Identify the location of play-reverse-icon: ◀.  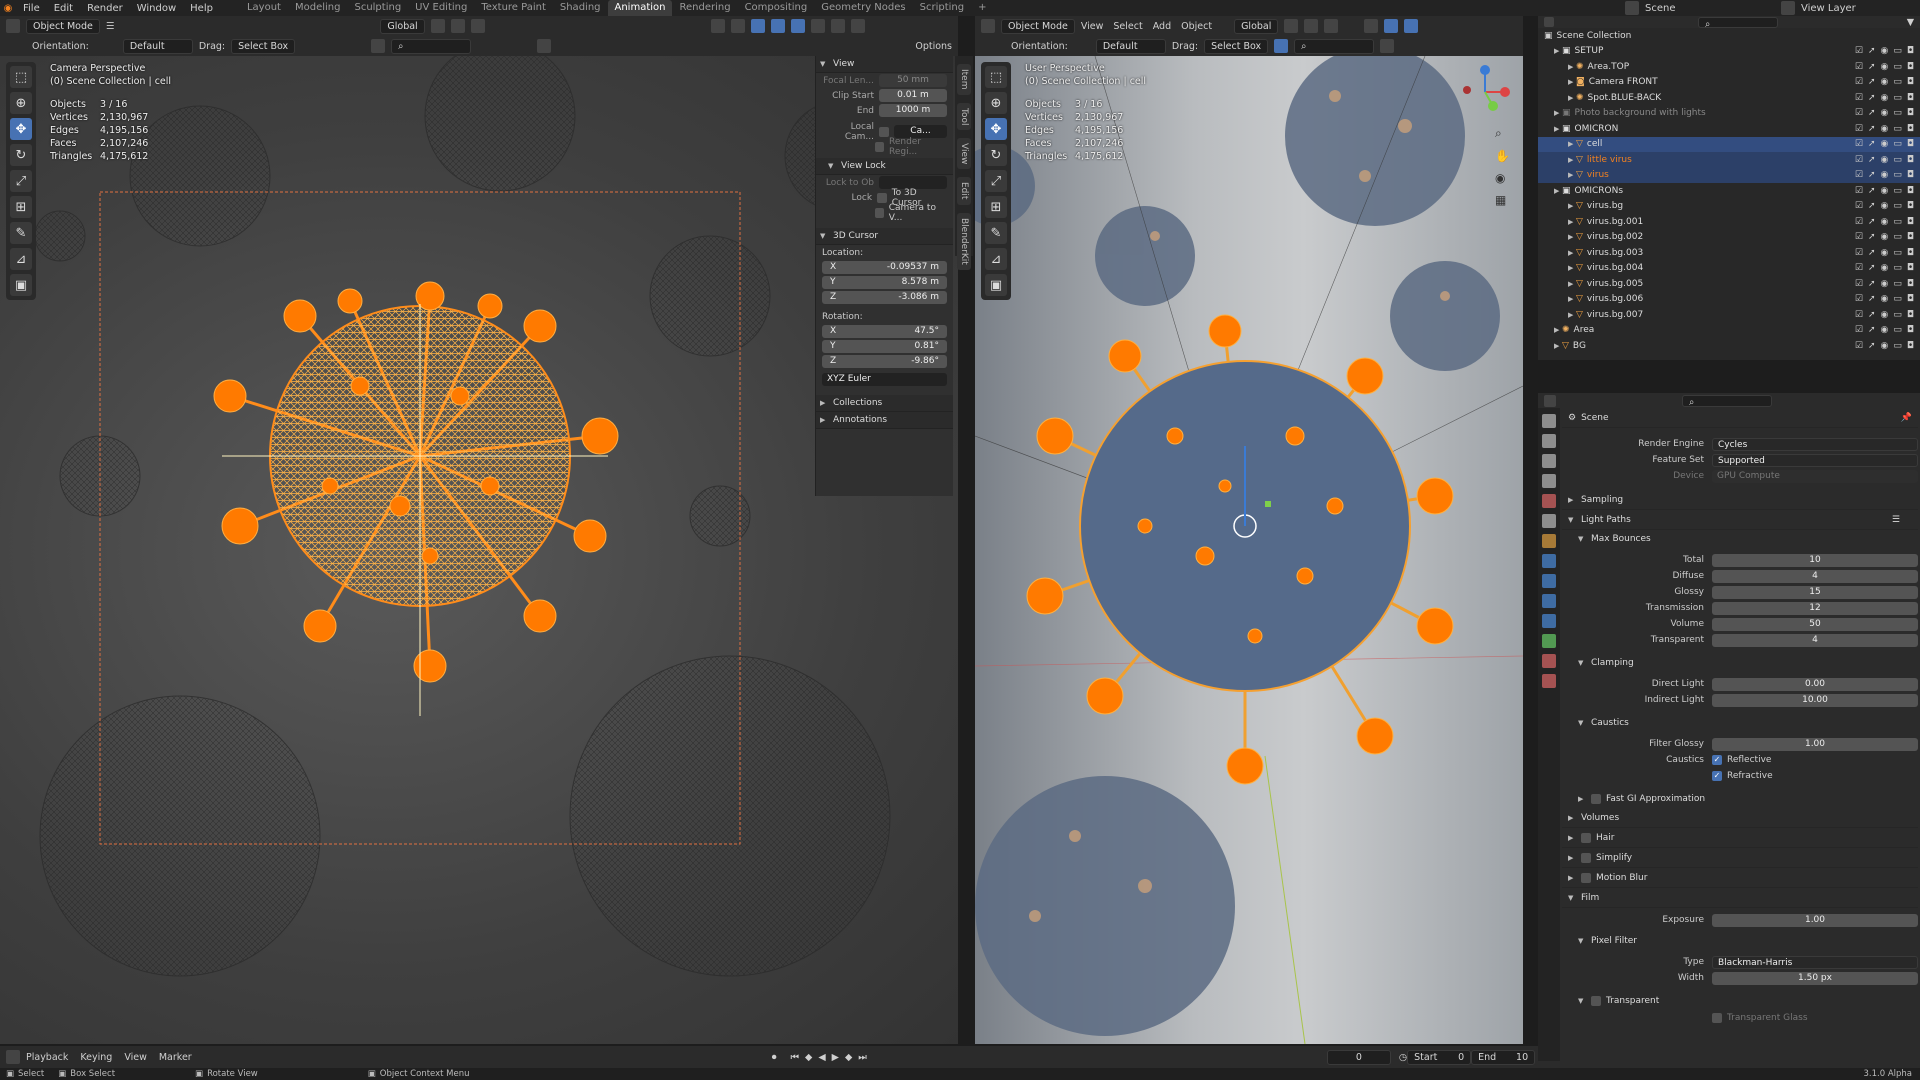
(821, 1057).